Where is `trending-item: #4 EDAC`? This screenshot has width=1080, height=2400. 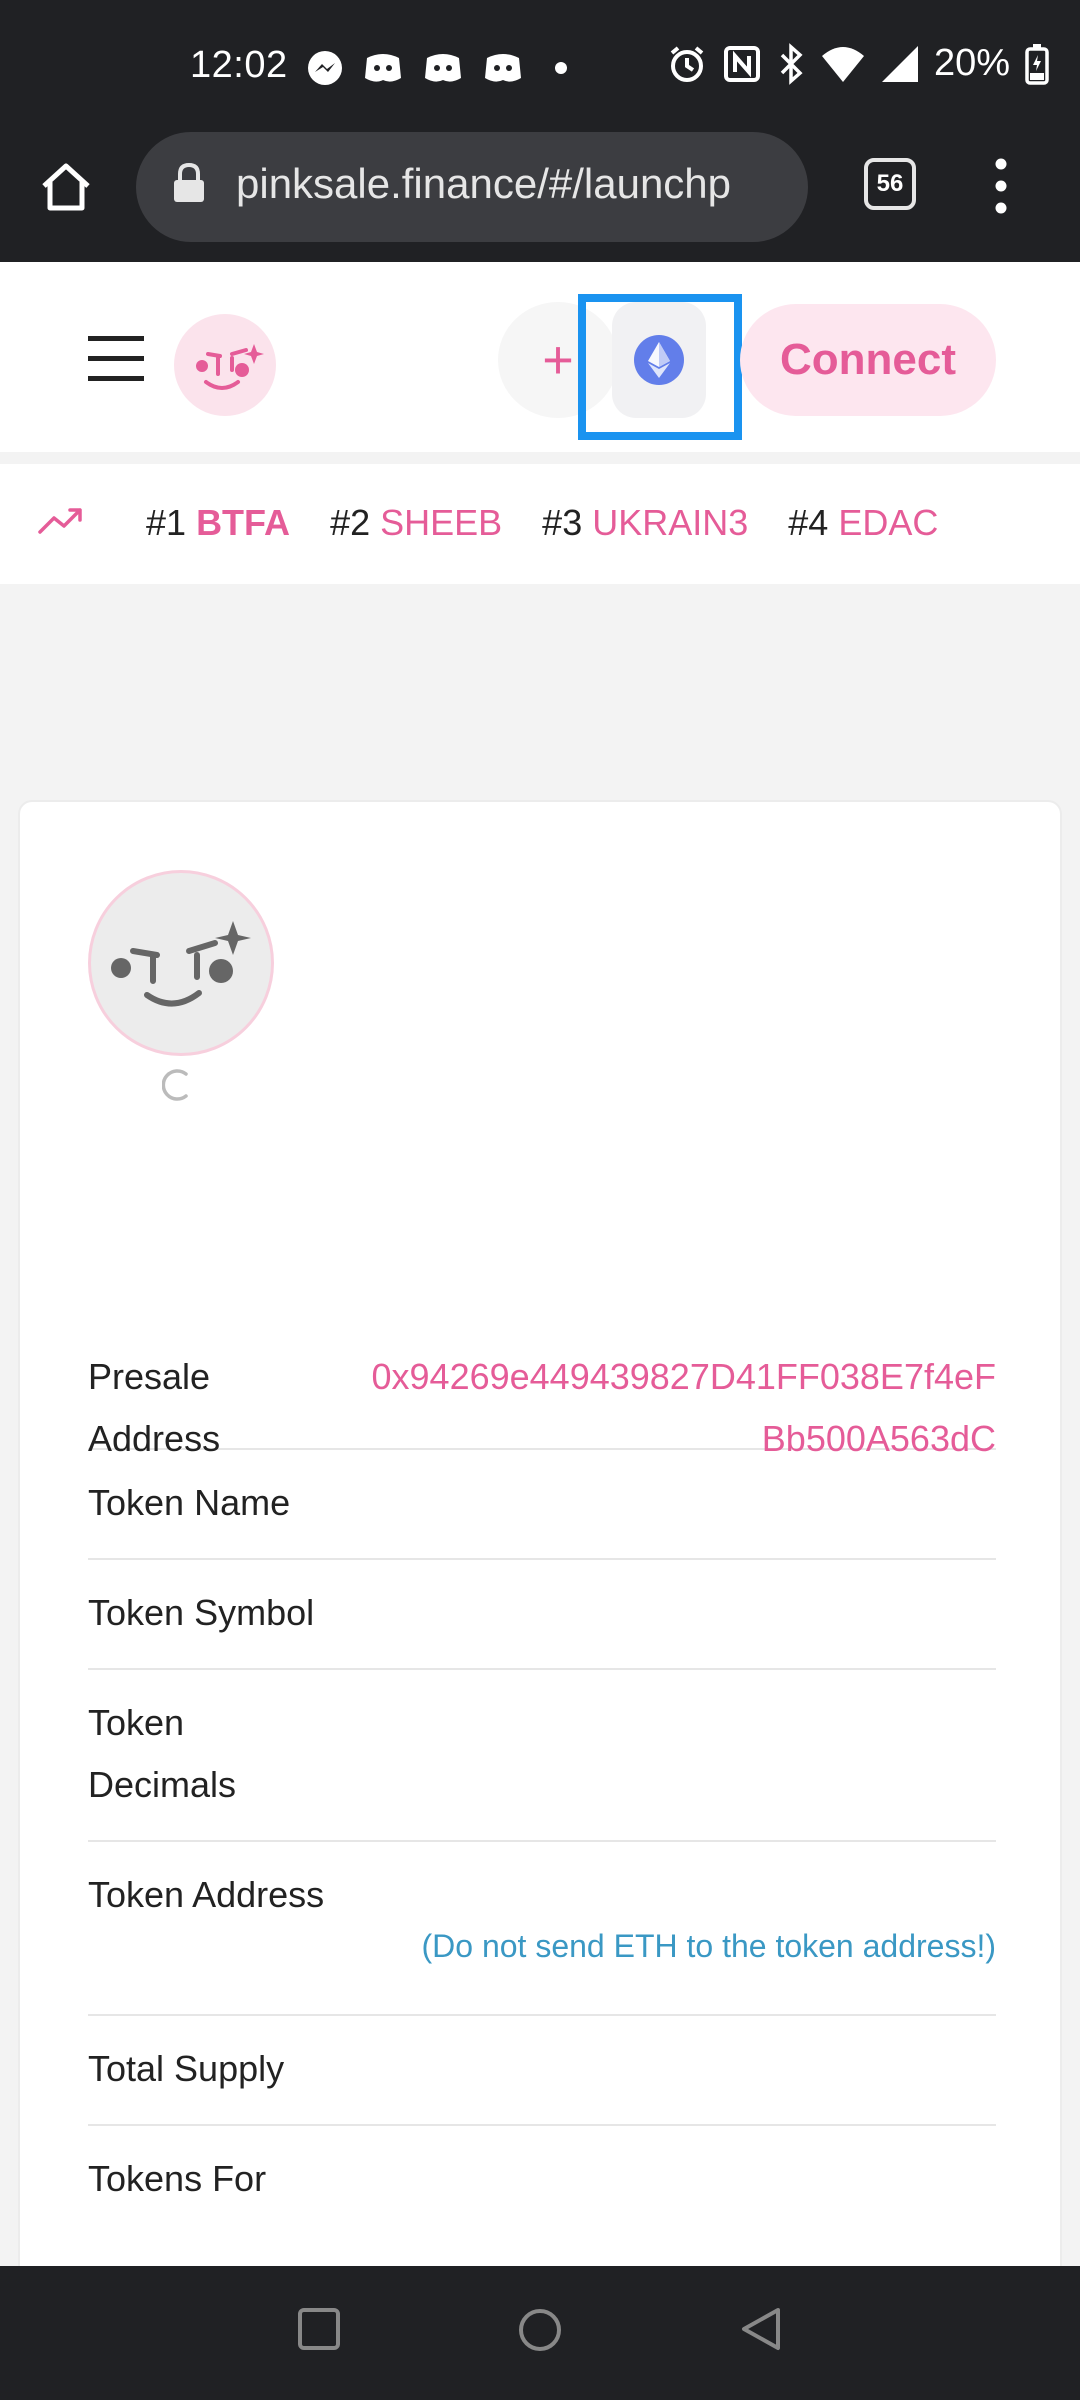
trending-item: #4 EDAC is located at coordinates (863, 523).